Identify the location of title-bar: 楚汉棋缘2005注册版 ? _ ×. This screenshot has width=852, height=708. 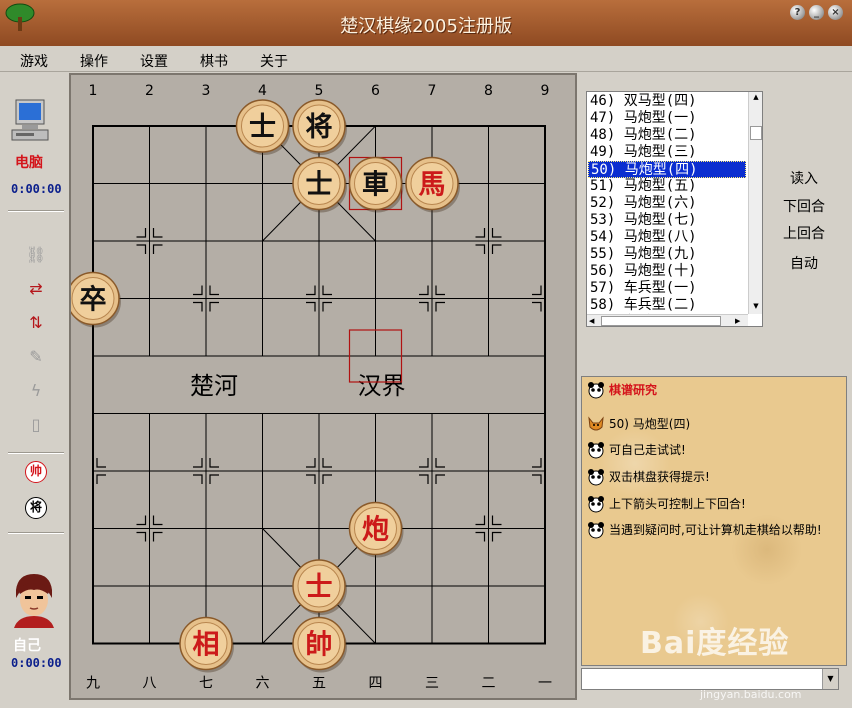
(426, 23).